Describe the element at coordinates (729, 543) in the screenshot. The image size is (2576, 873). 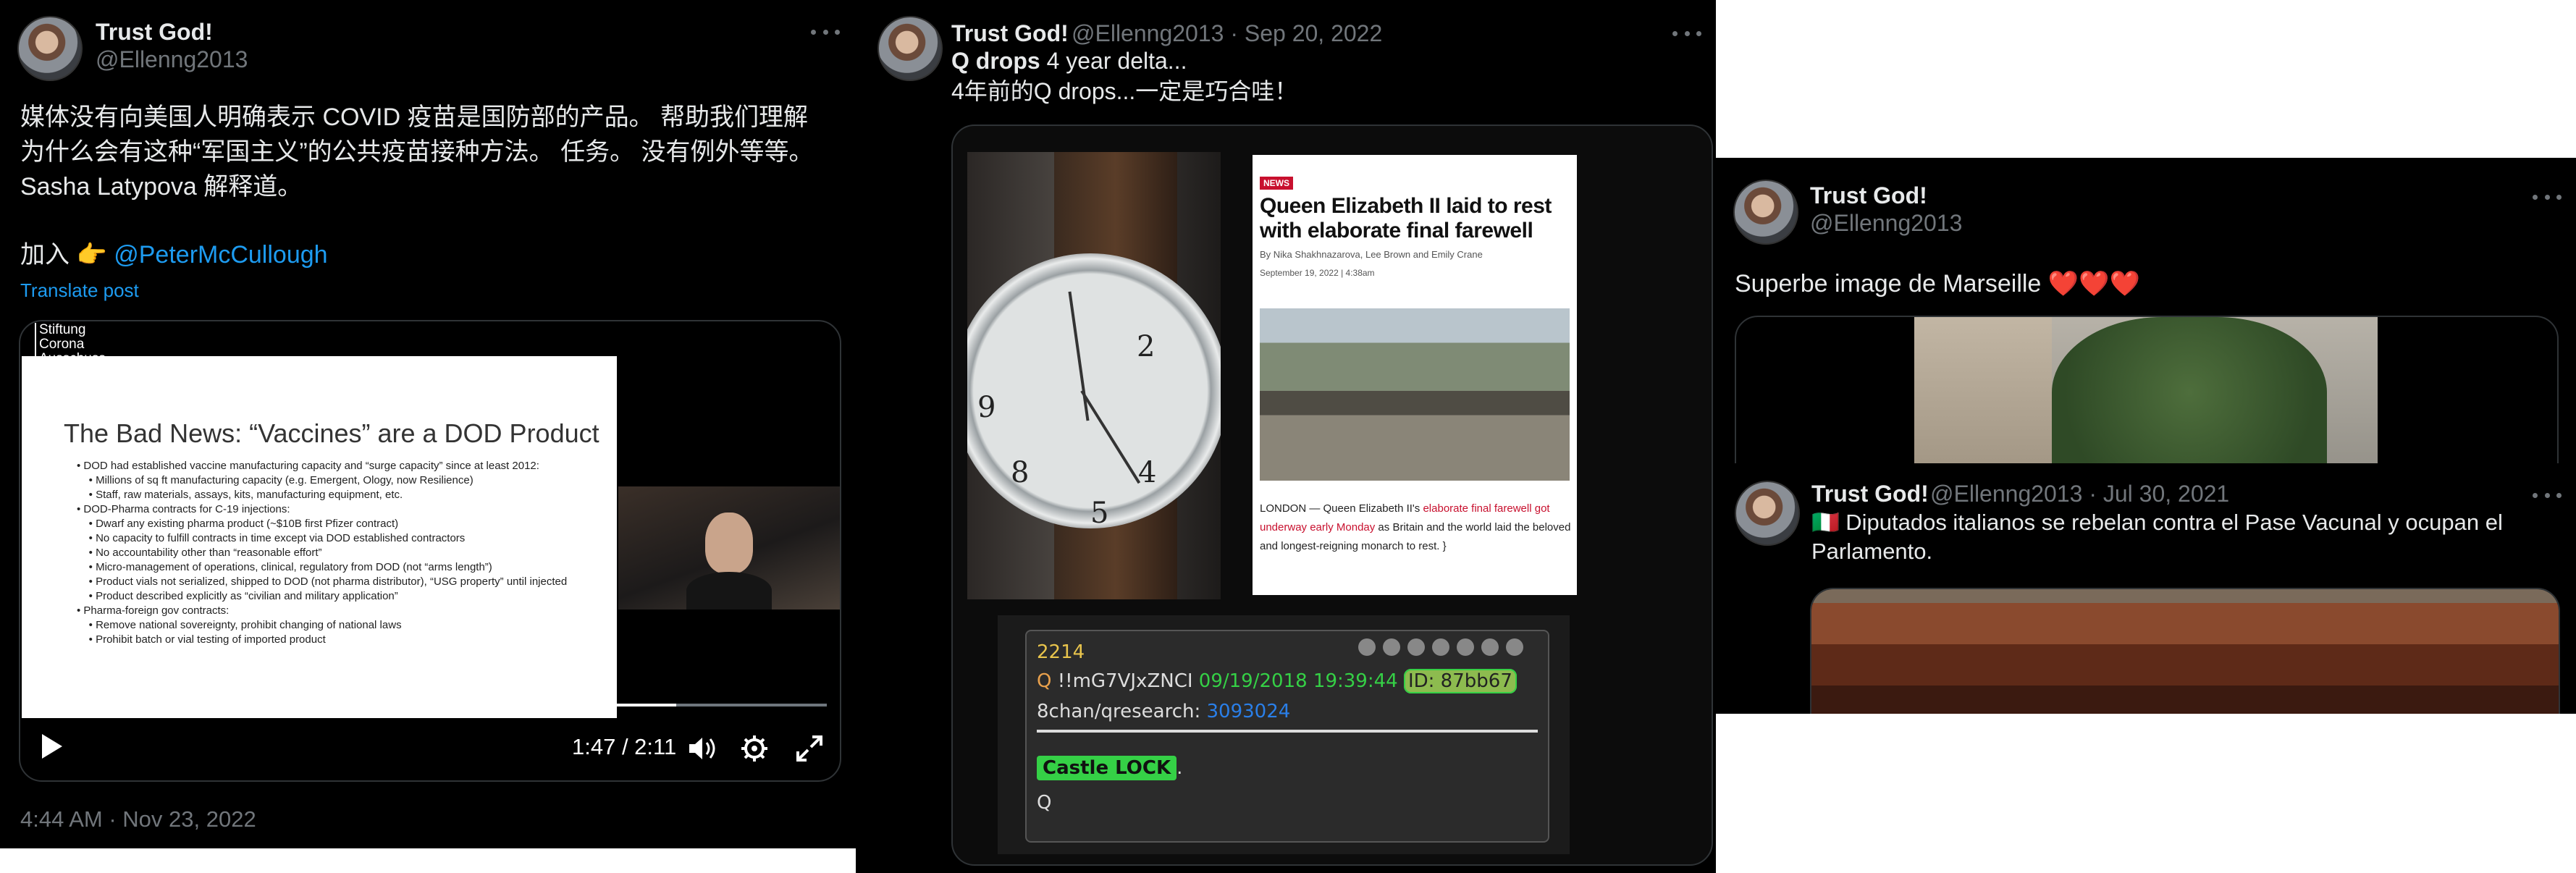
I see `speaker-figure` at that location.